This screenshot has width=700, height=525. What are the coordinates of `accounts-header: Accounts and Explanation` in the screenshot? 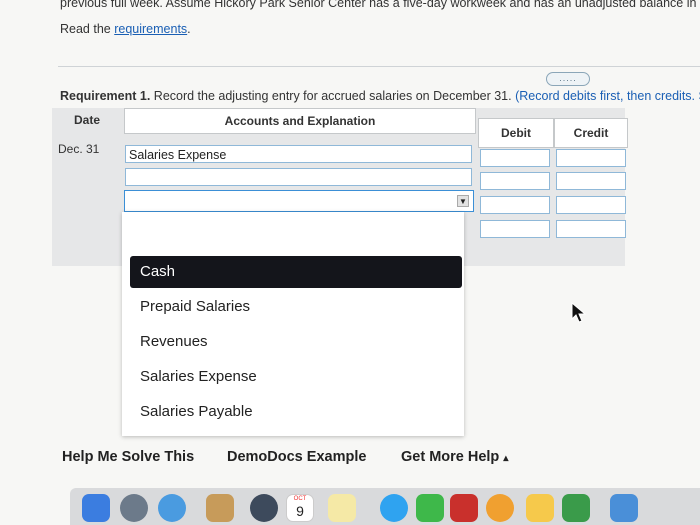 It's located at (300, 121).